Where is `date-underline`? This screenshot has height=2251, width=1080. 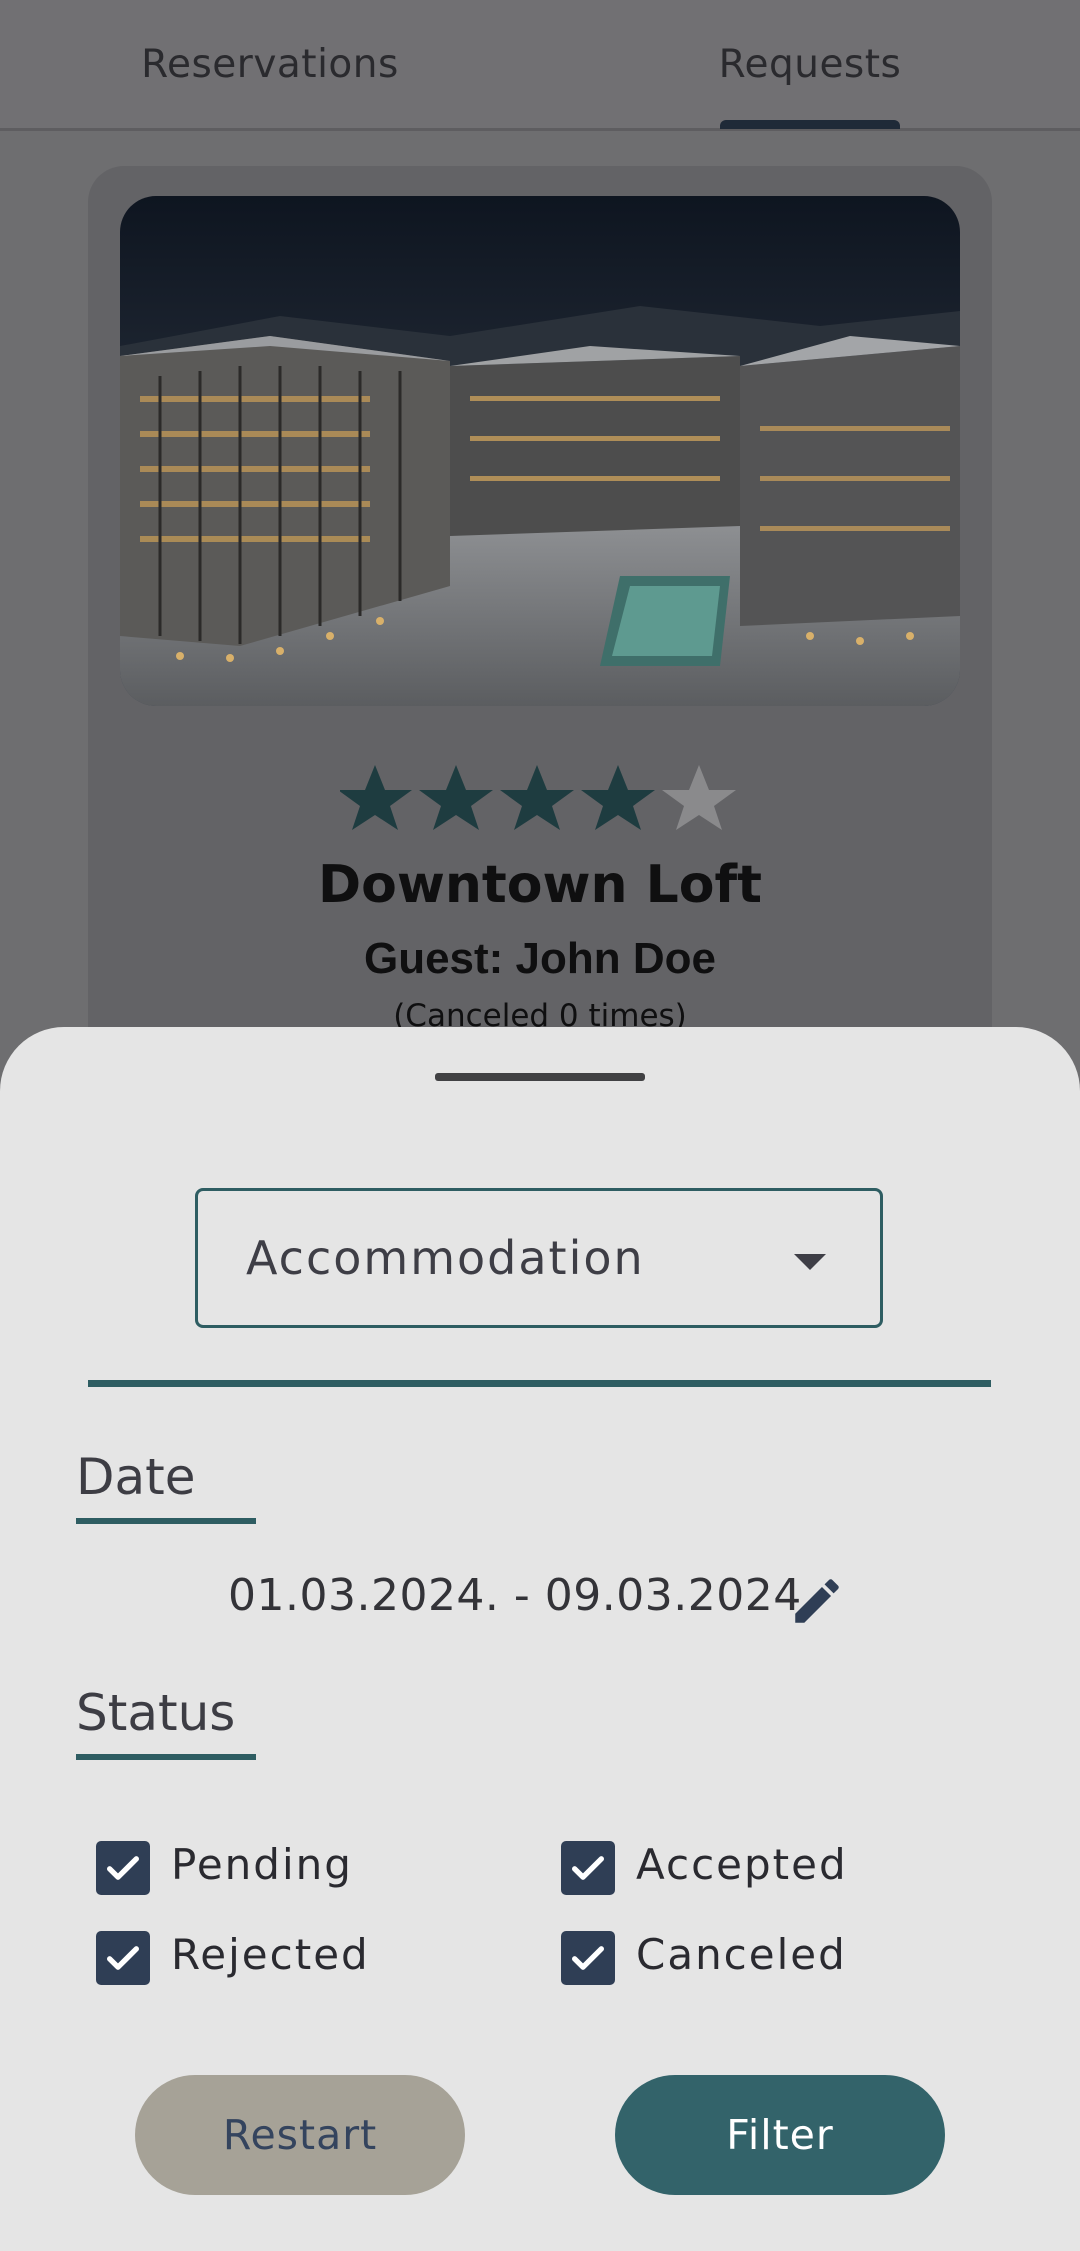
date-underline is located at coordinates (166, 1521).